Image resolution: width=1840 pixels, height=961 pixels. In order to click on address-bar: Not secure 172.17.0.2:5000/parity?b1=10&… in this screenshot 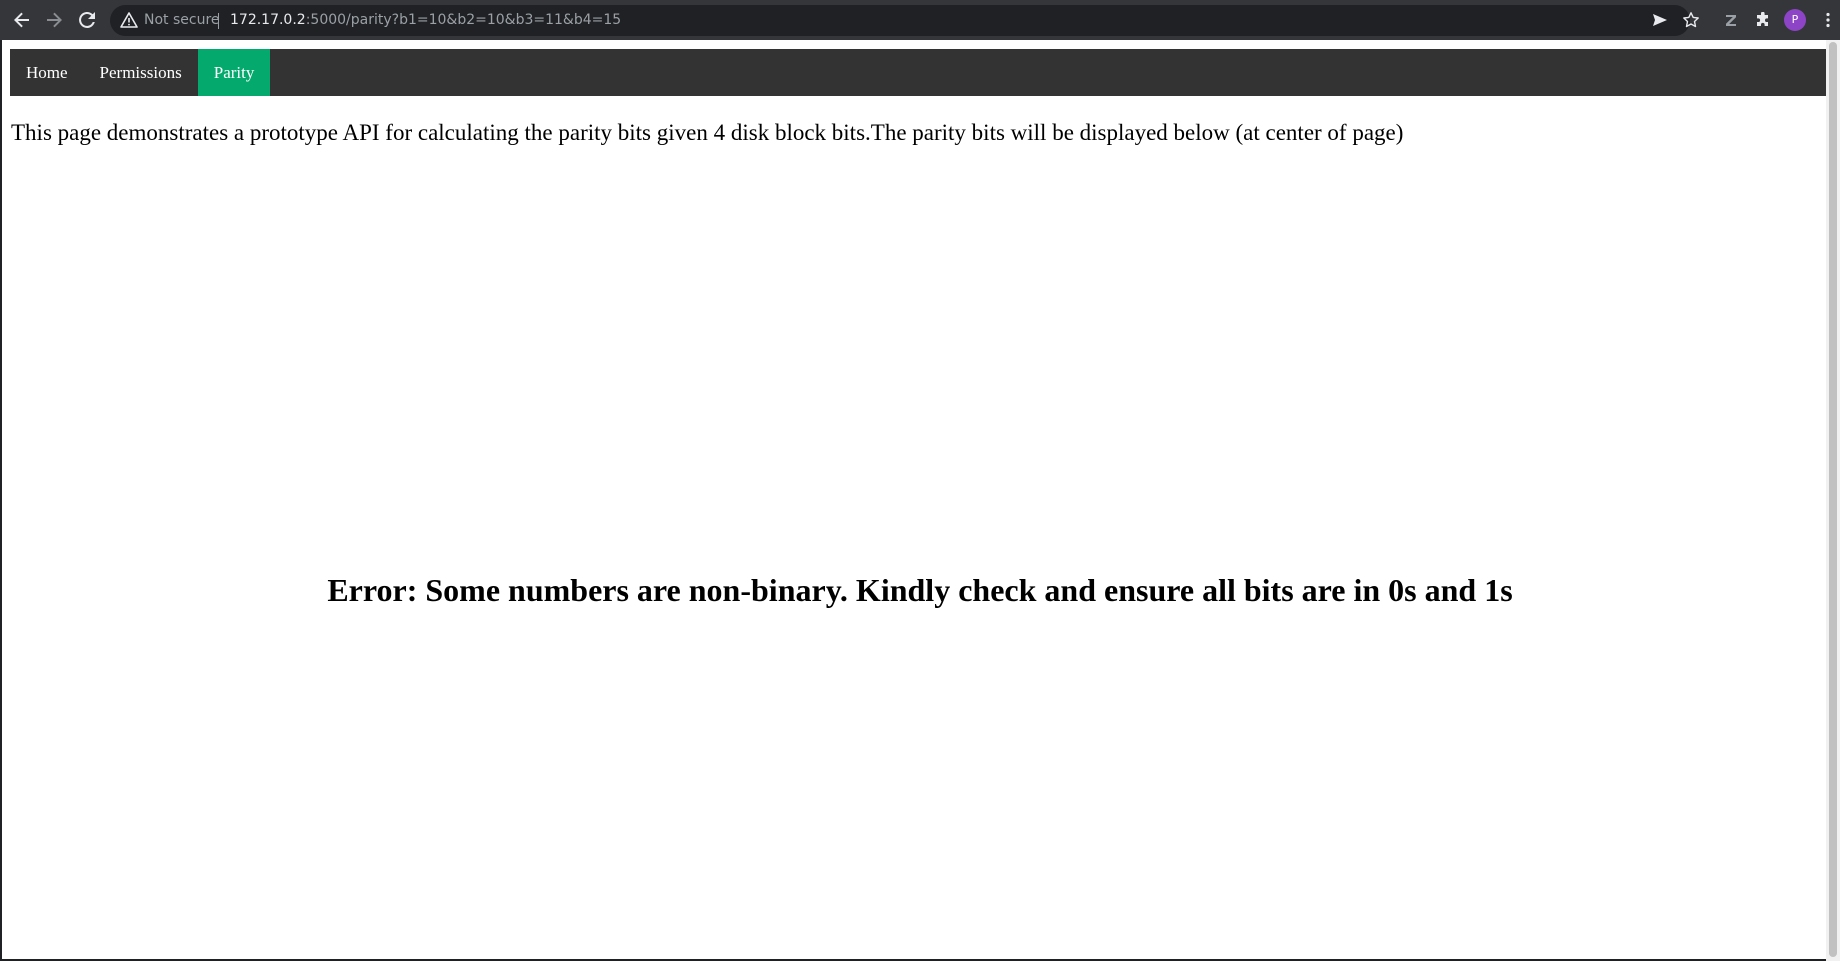, I will do `click(900, 20)`.